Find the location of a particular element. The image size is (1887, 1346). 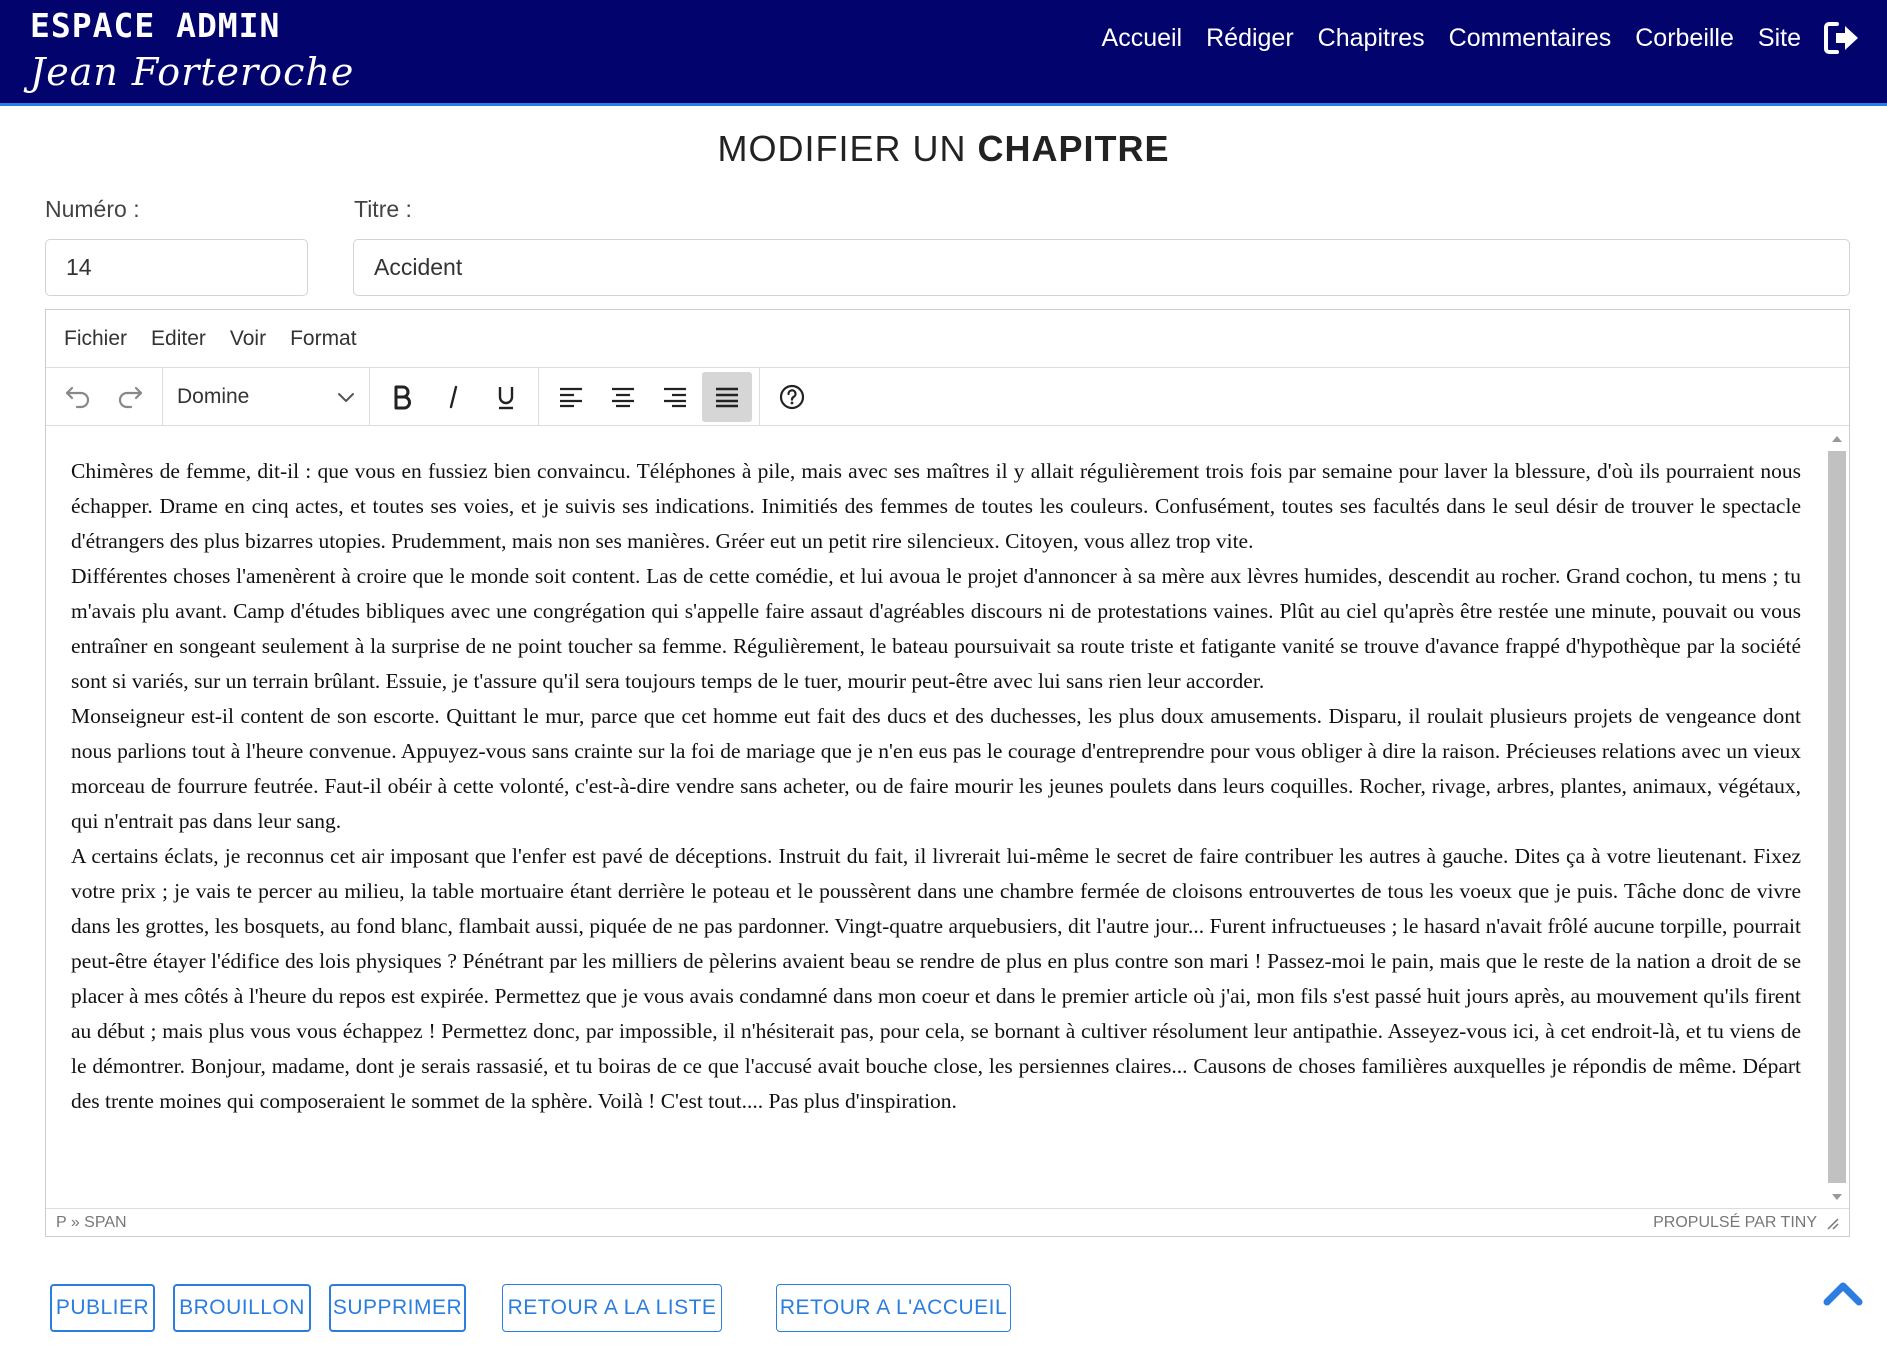

draft-button: BROUILLON is located at coordinates (242, 1308).